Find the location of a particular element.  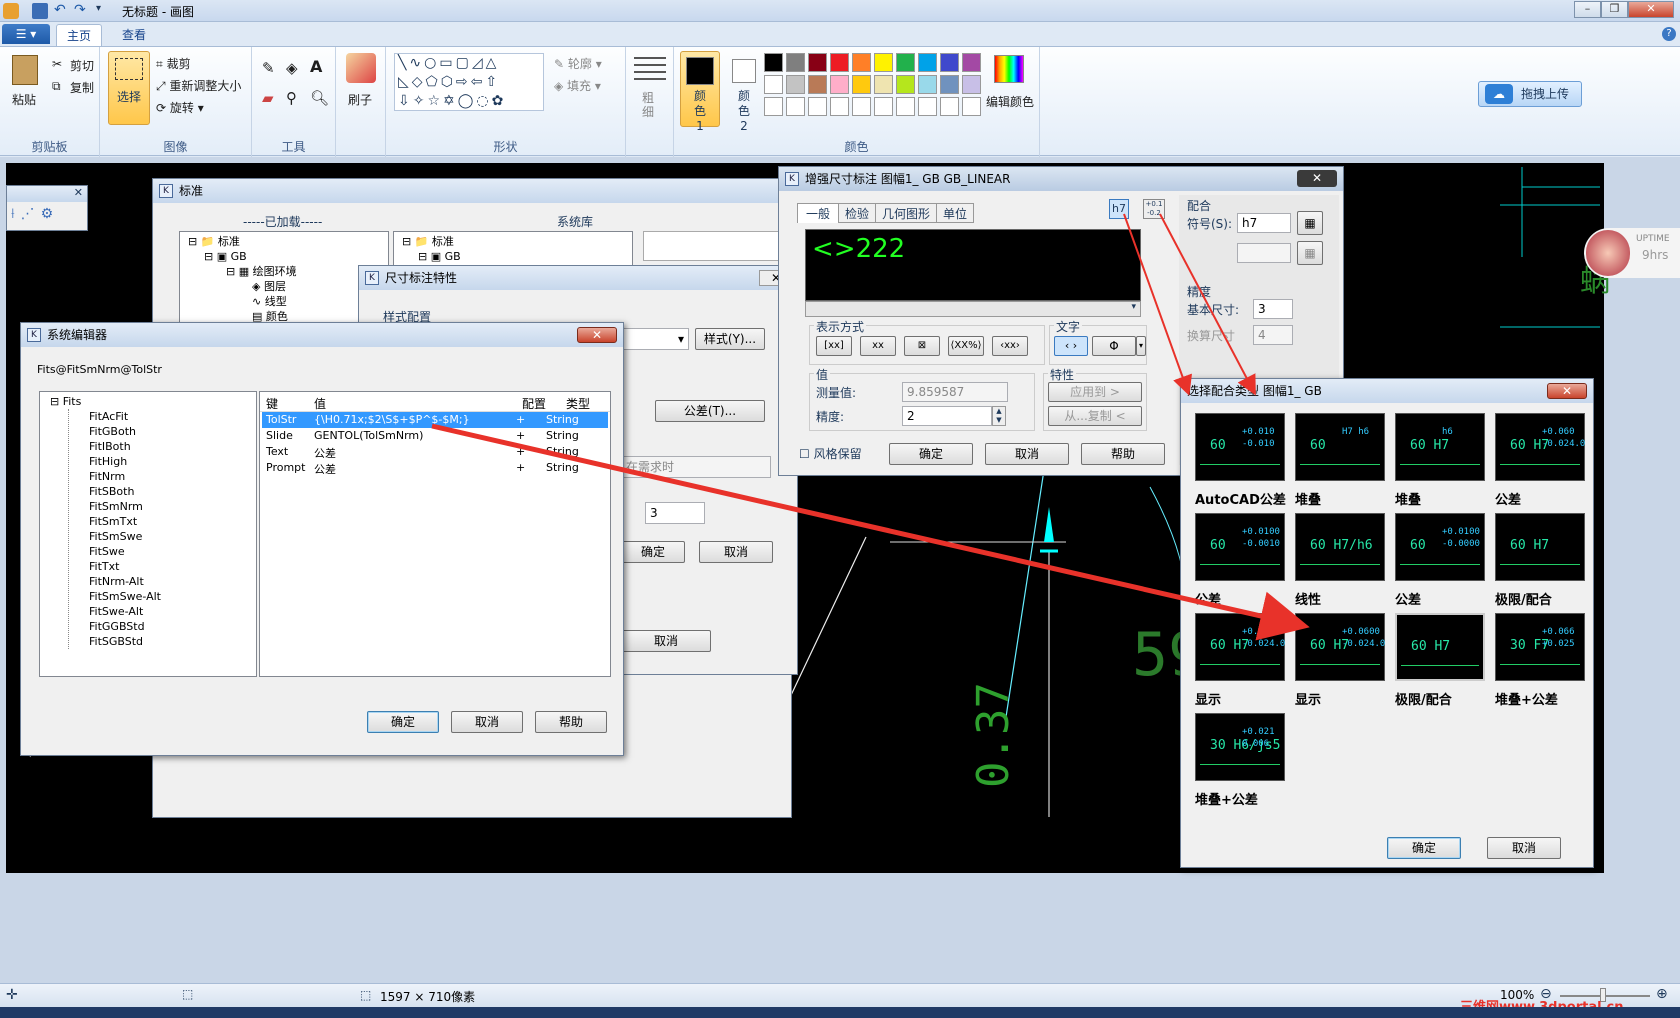

selection-size-icon: ⬚ is located at coordinates (188, 994).